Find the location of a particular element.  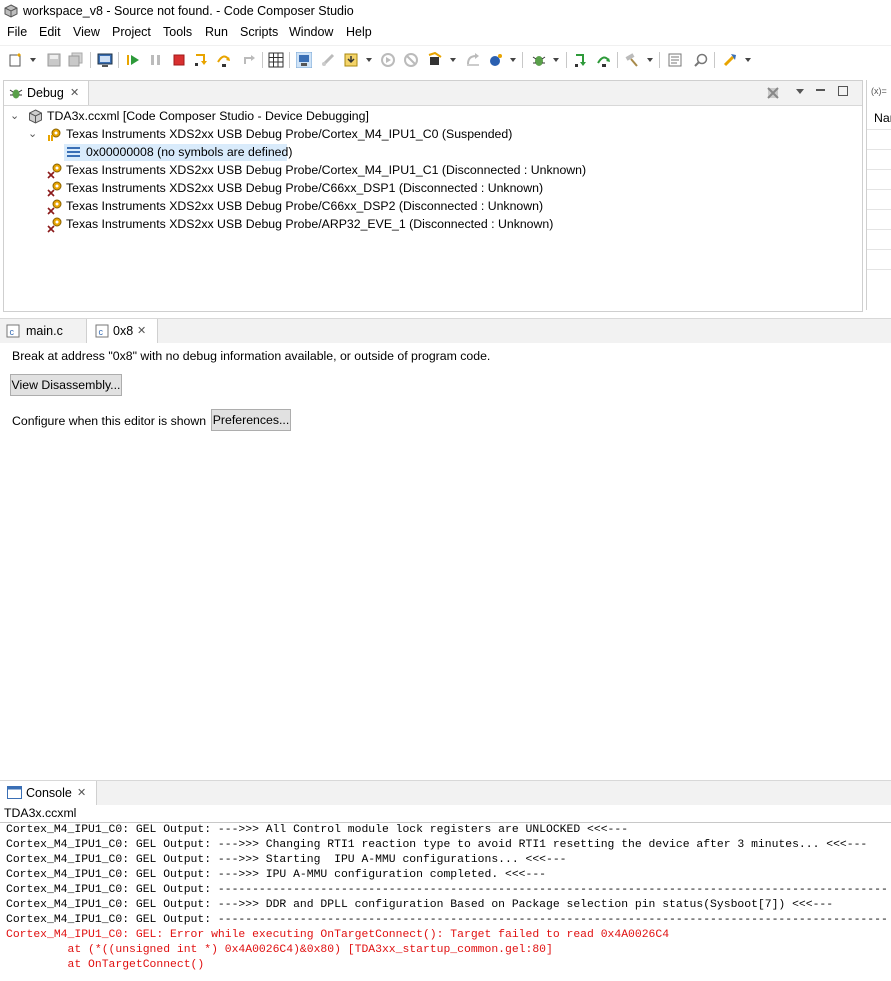

resume-icon is located at coordinates (133, 60).